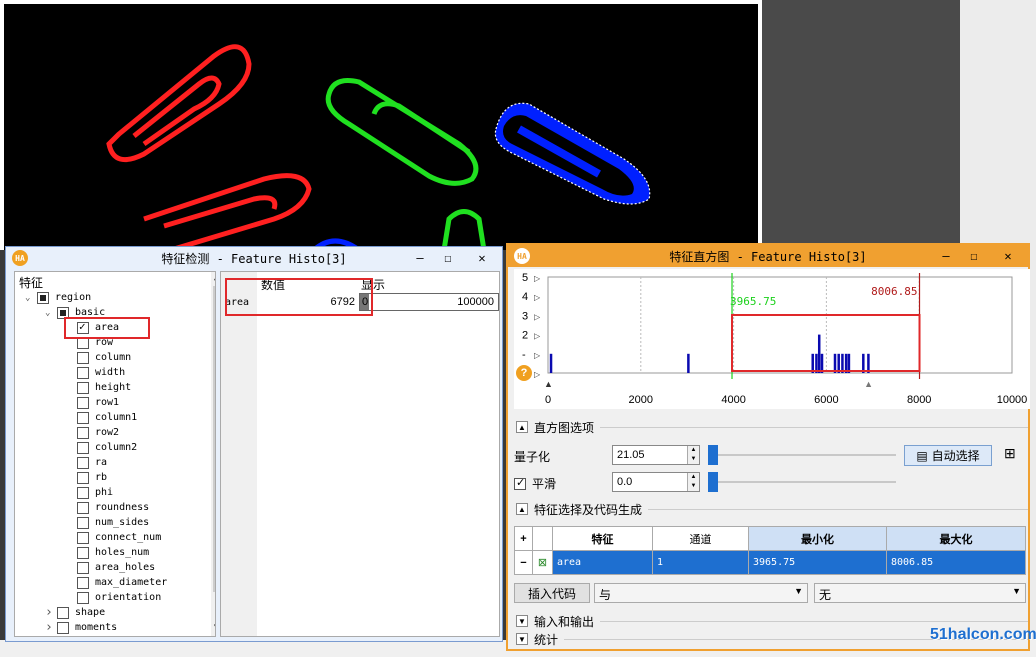 This screenshot has height=657, width=1036. I want to click on table-row: − ⊠ area 1 3965.75 8006.85, so click(770, 562).